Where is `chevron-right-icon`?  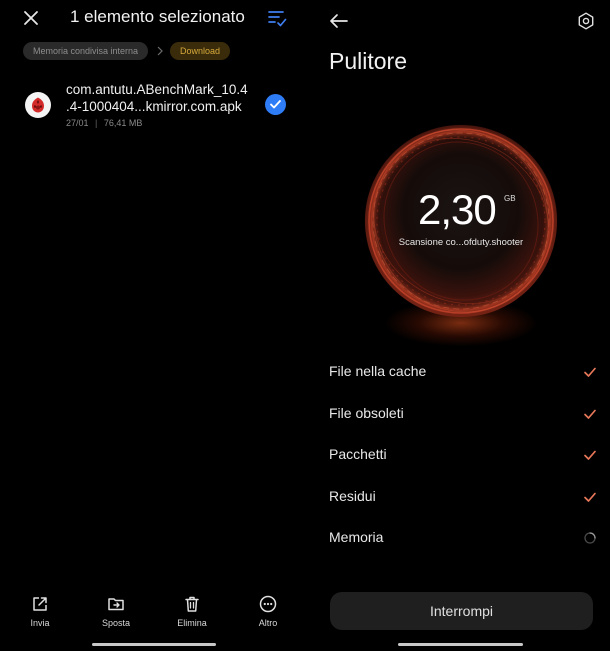 chevron-right-icon is located at coordinates (160, 51).